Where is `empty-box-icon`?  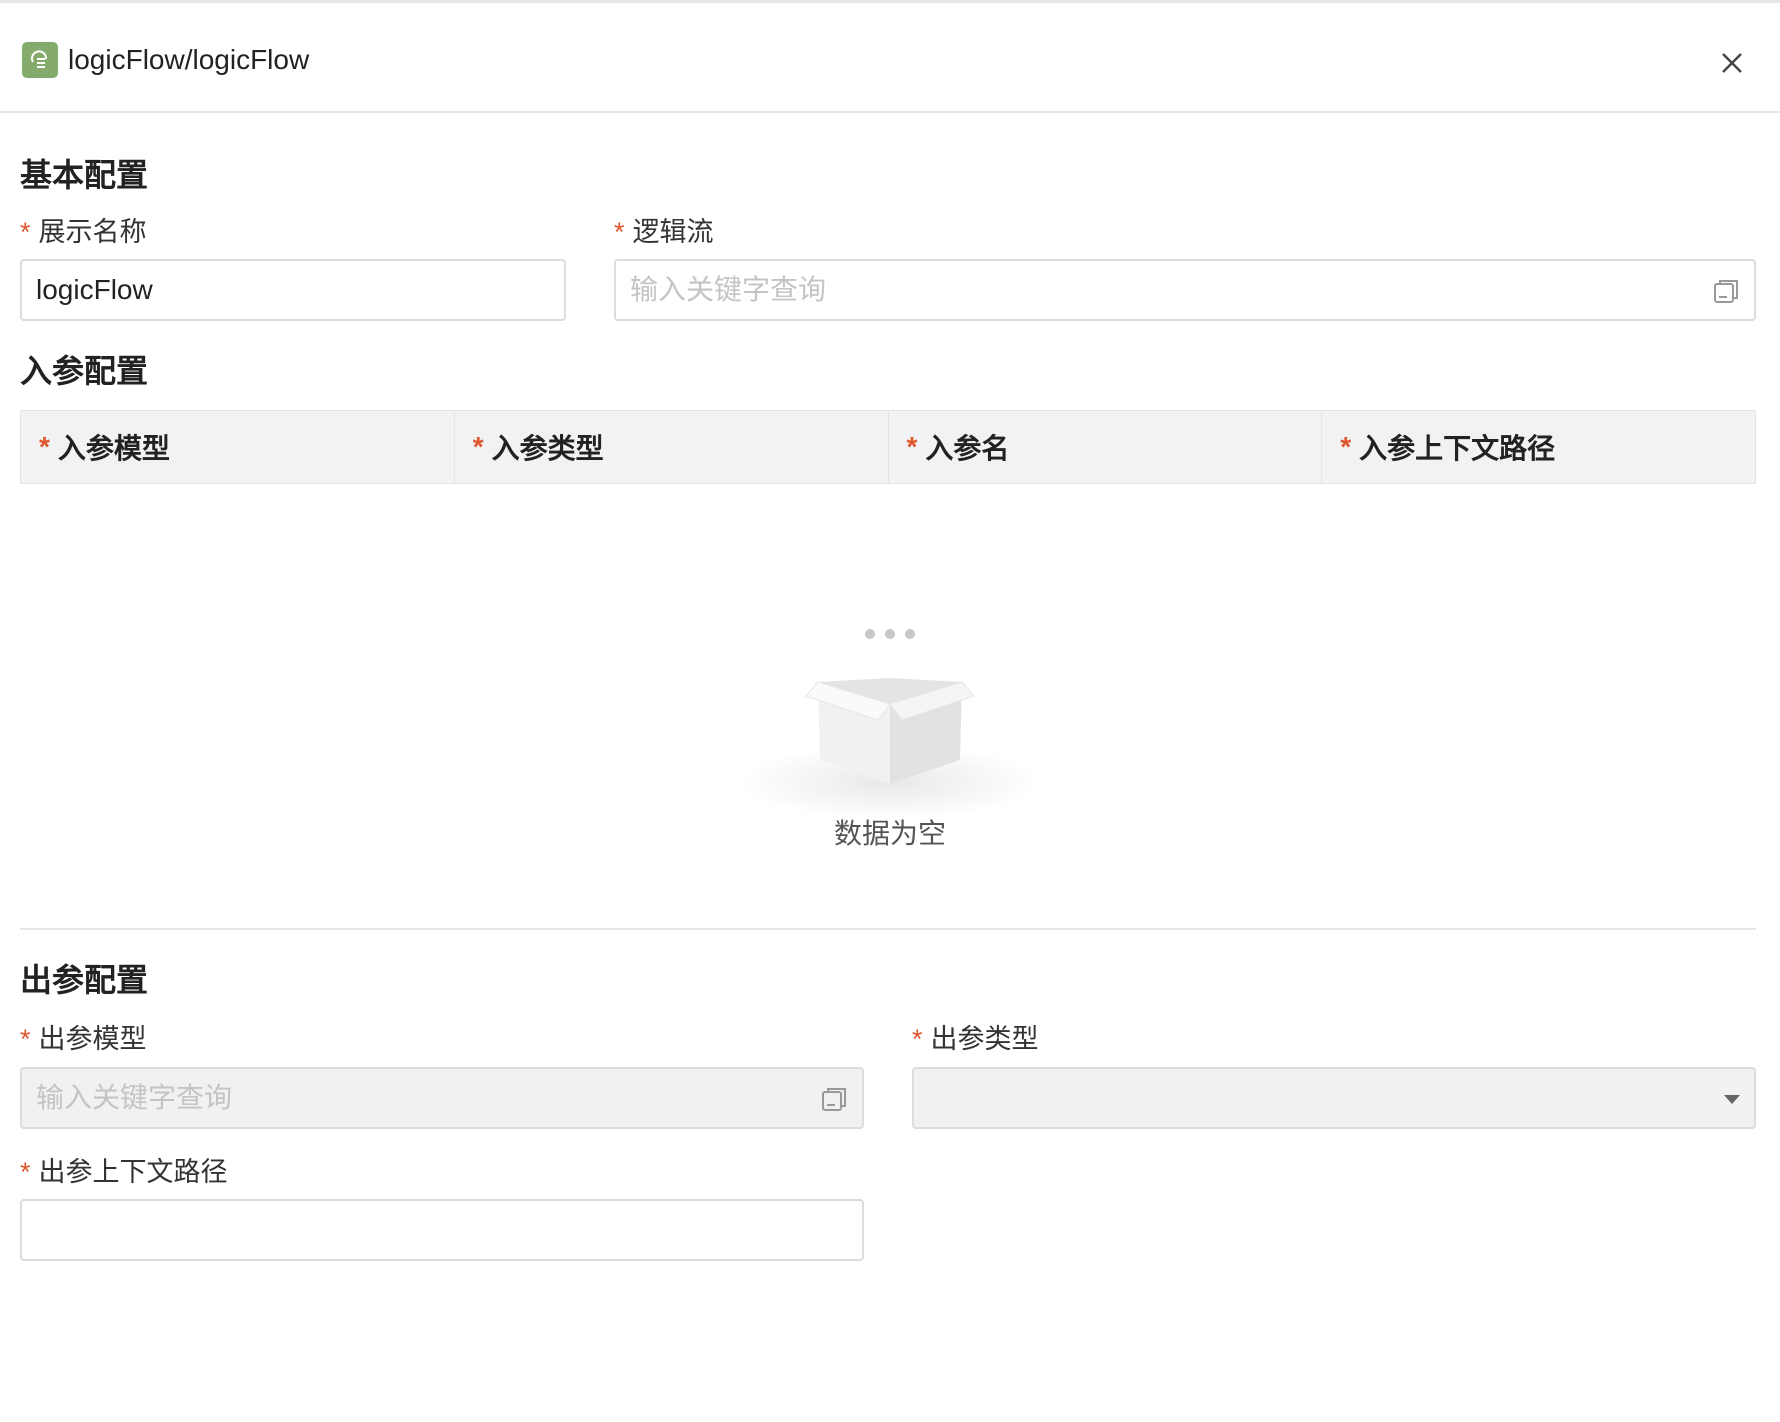 empty-box-icon is located at coordinates (890, 724).